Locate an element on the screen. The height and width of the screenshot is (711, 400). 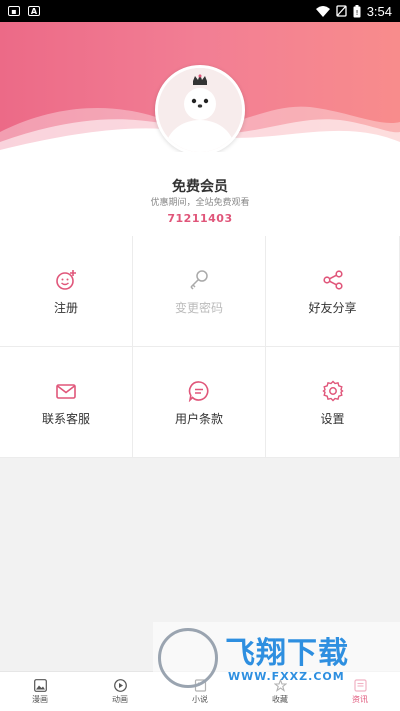
watermark-logo-icon is located at coordinates (188, 658).